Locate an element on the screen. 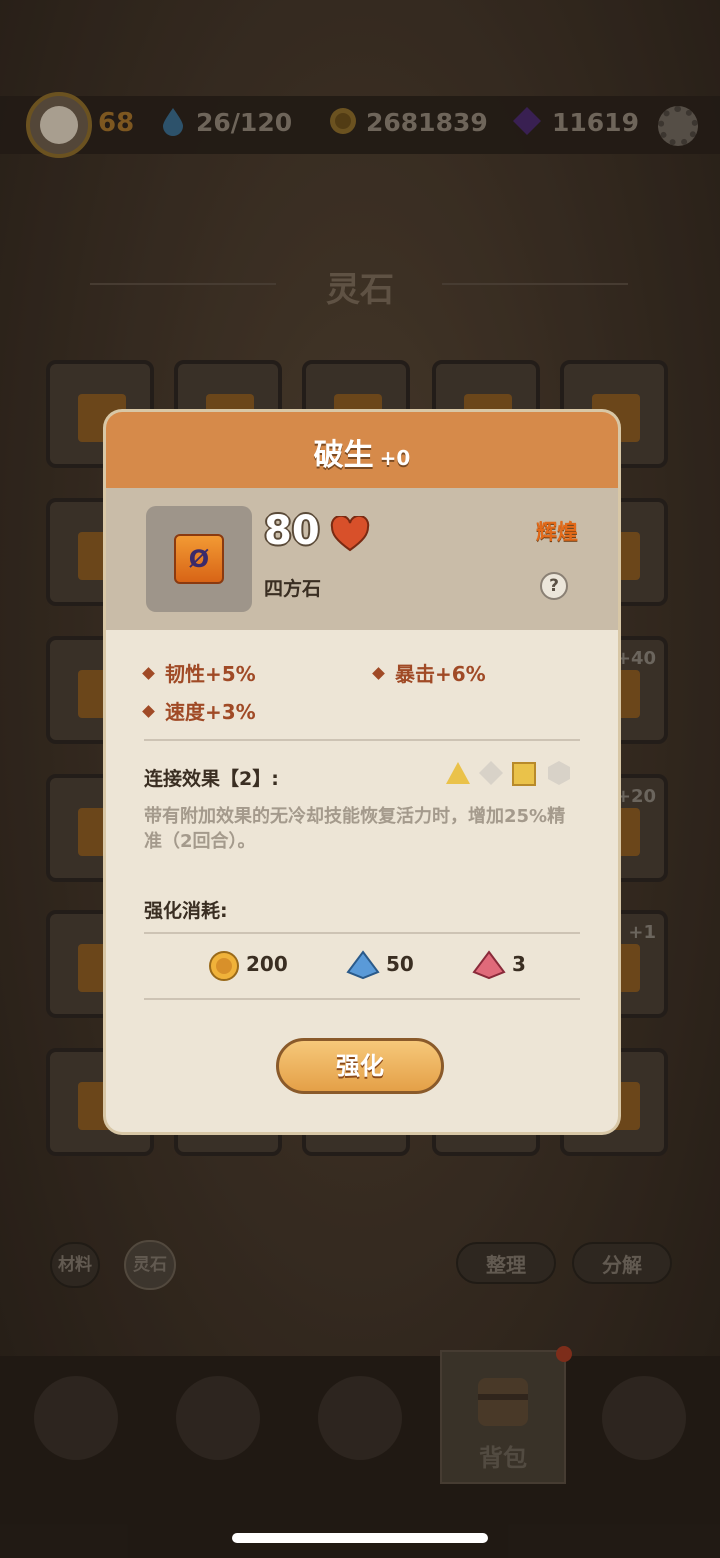  cost-blue-amount: 50 is located at coordinates (400, 964).